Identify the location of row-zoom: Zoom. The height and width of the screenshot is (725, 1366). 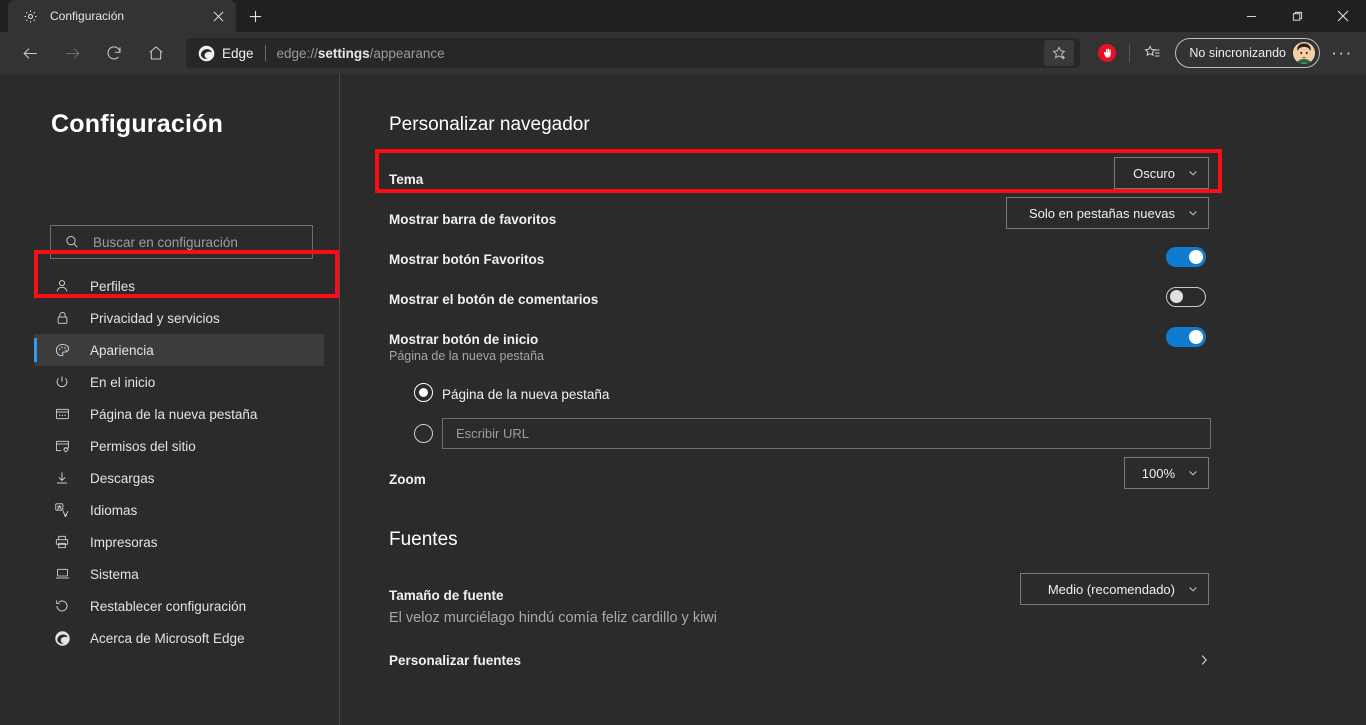
(800, 479).